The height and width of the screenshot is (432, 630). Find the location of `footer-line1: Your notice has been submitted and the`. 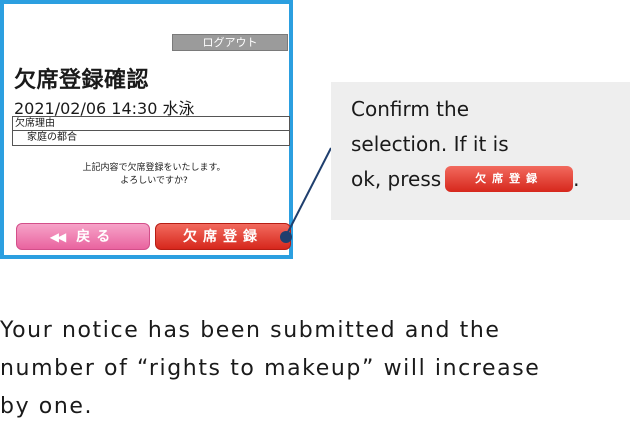

footer-line1: Your notice has been submitted and the is located at coordinates (250, 330).